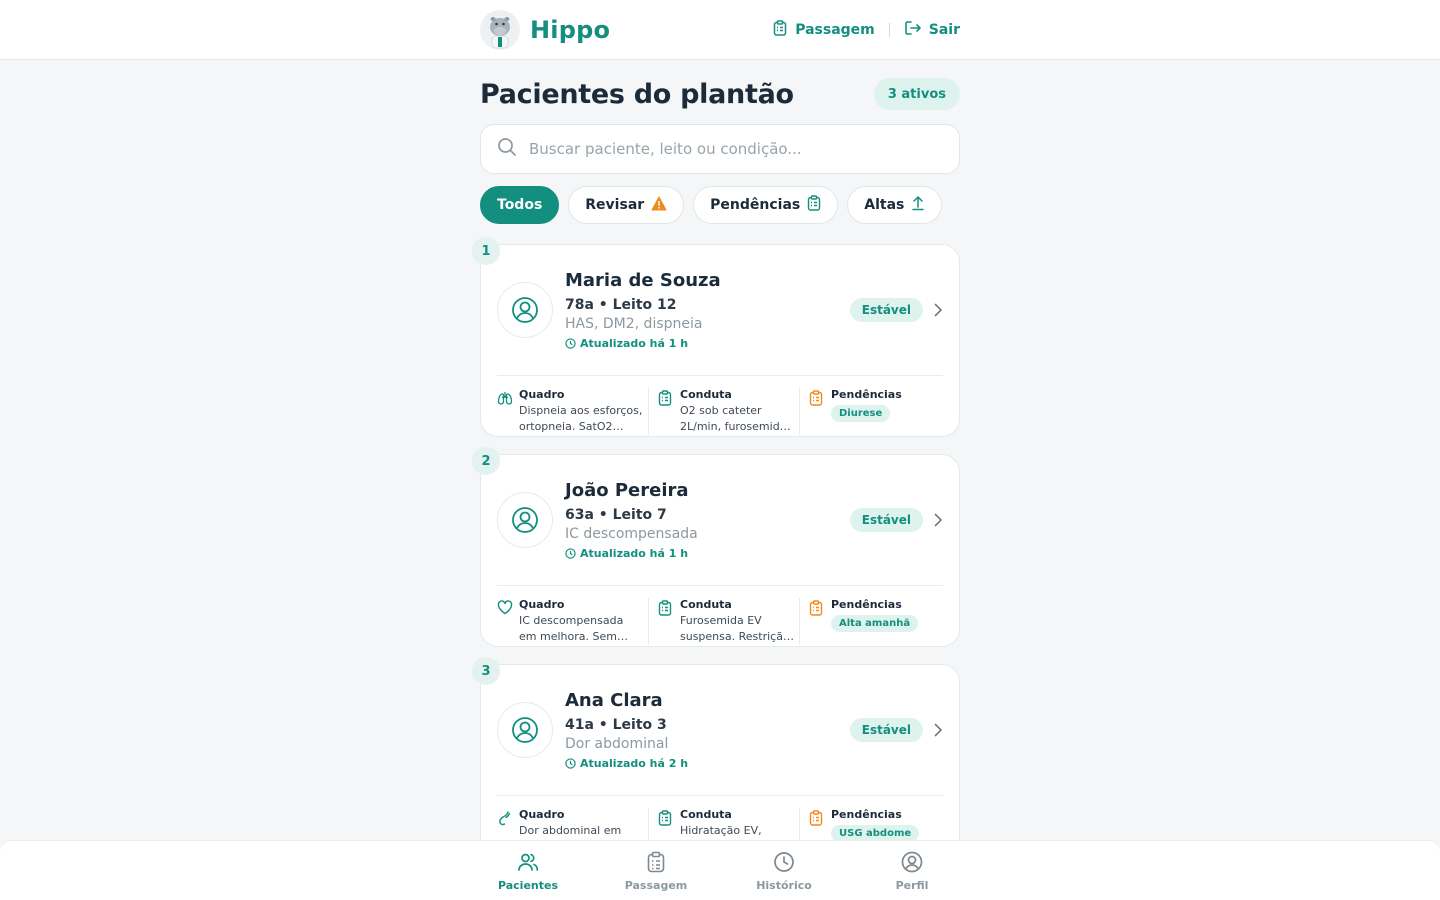  What do you see at coordinates (637, 94) in the screenshot?
I see `page-title: Pacientes do plantão` at bounding box center [637, 94].